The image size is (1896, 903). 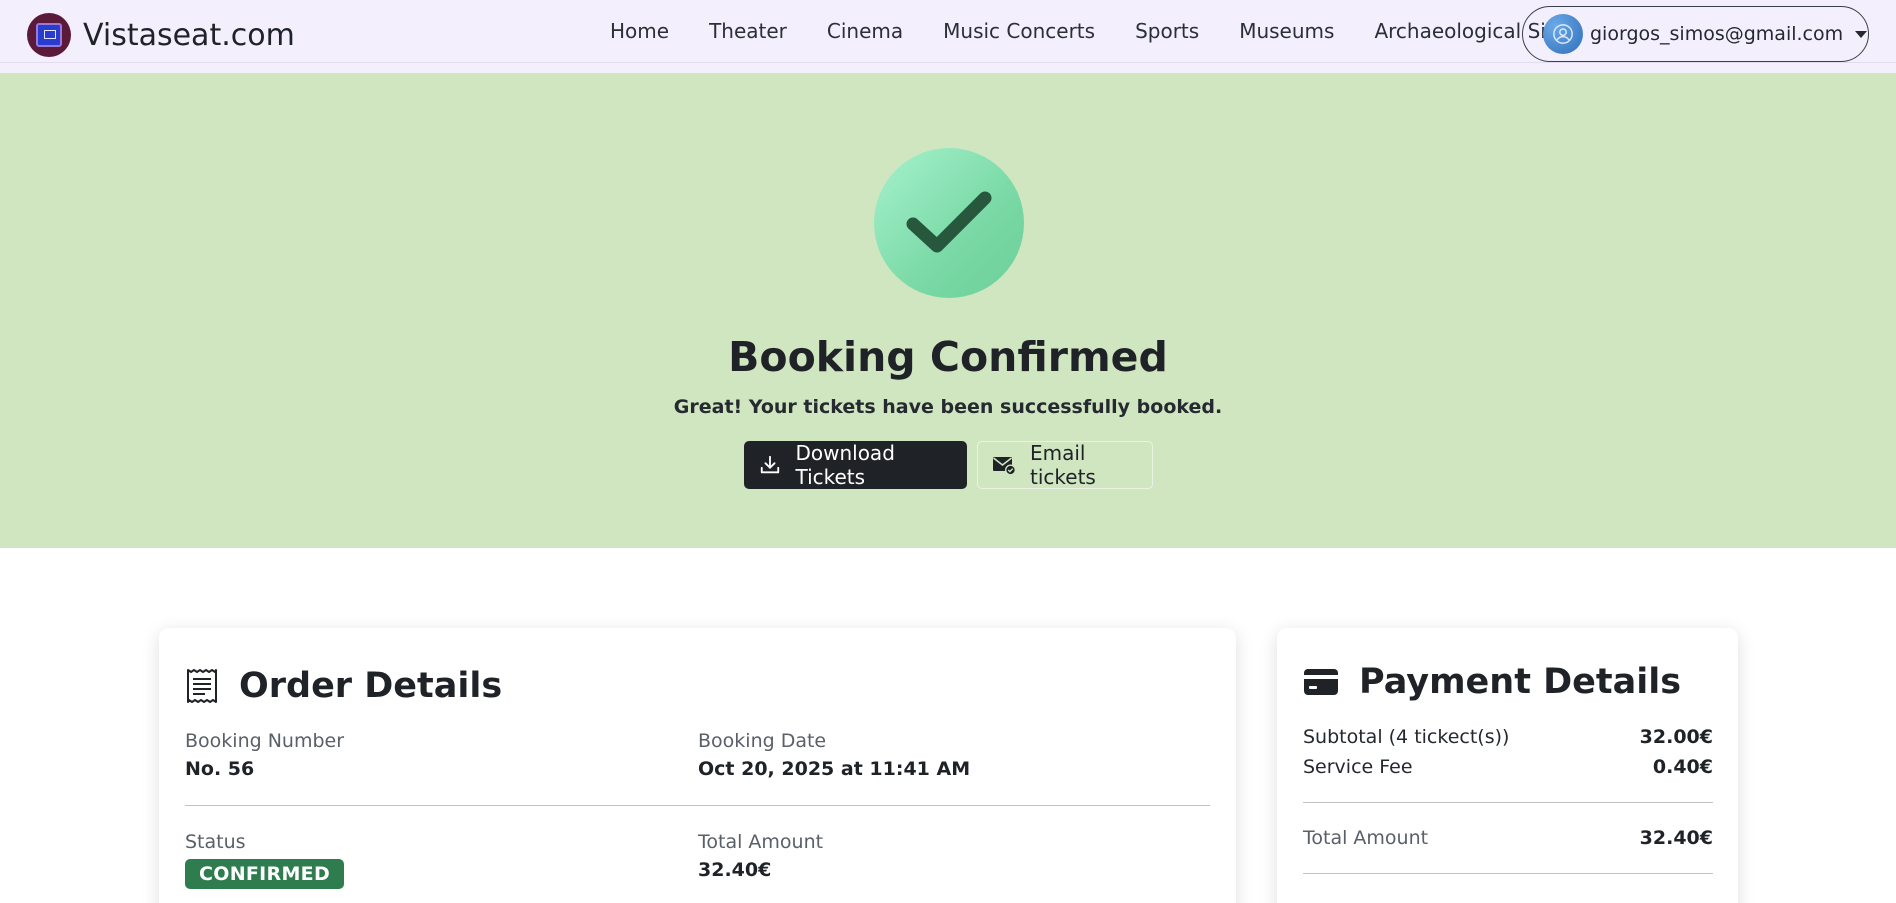 I want to click on payment-details-header: Payment Details, so click(x=1492, y=682).